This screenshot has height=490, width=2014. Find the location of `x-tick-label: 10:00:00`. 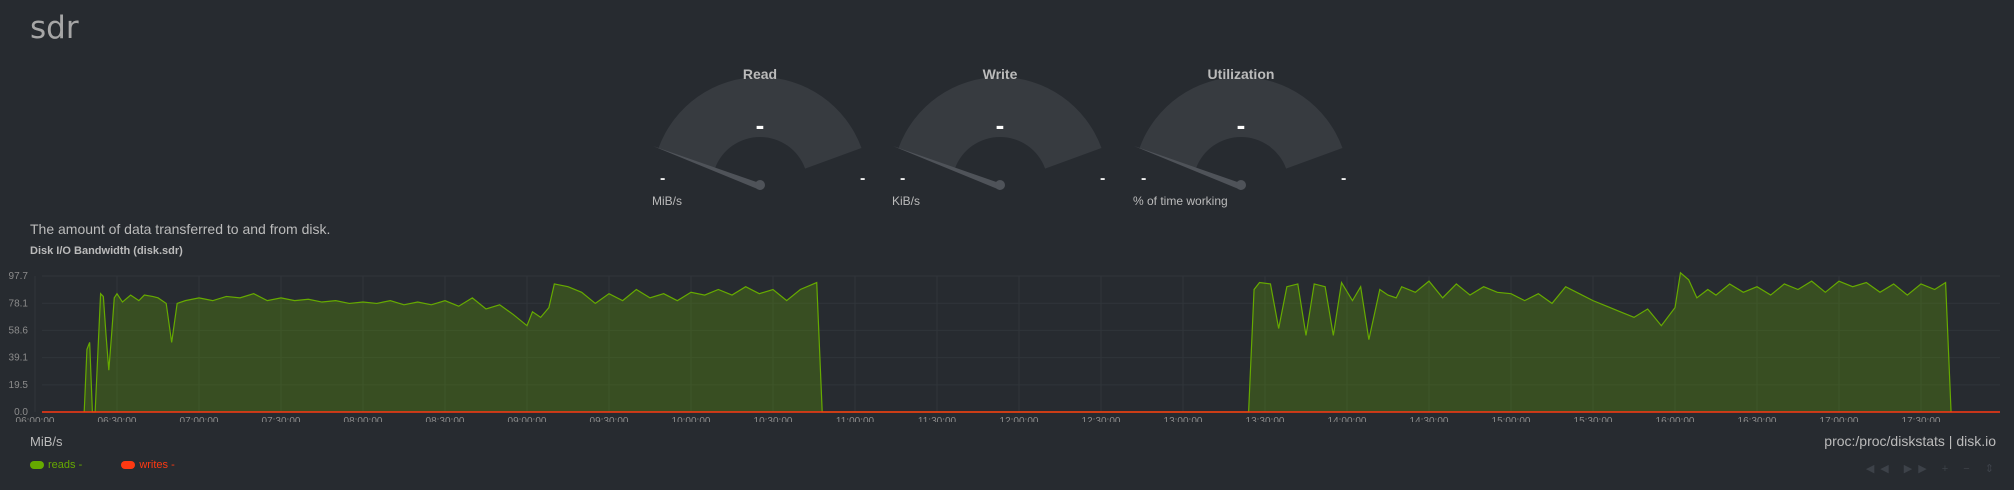

x-tick-label: 10:00:00 is located at coordinates (691, 419).